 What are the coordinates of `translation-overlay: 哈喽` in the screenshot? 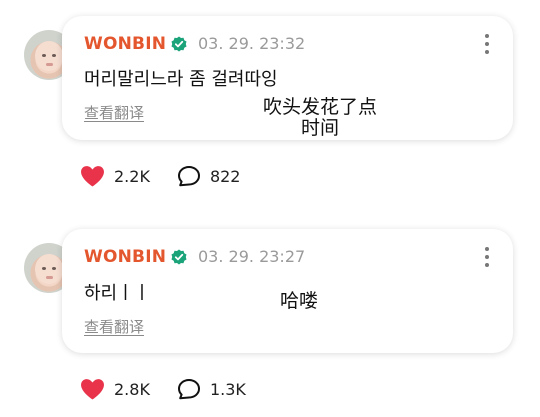 It's located at (299, 301).